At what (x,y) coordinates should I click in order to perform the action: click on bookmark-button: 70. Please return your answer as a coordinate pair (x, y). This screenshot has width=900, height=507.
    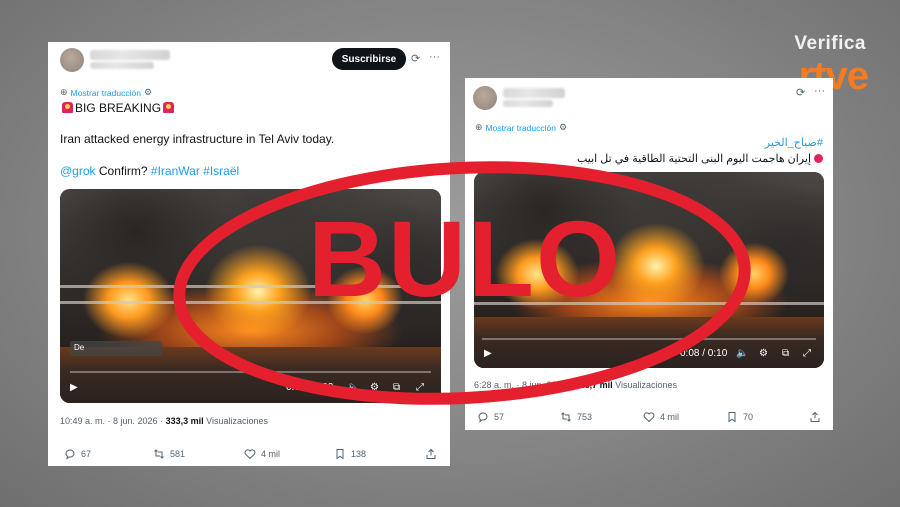
    Looking at the image, I should click on (739, 417).